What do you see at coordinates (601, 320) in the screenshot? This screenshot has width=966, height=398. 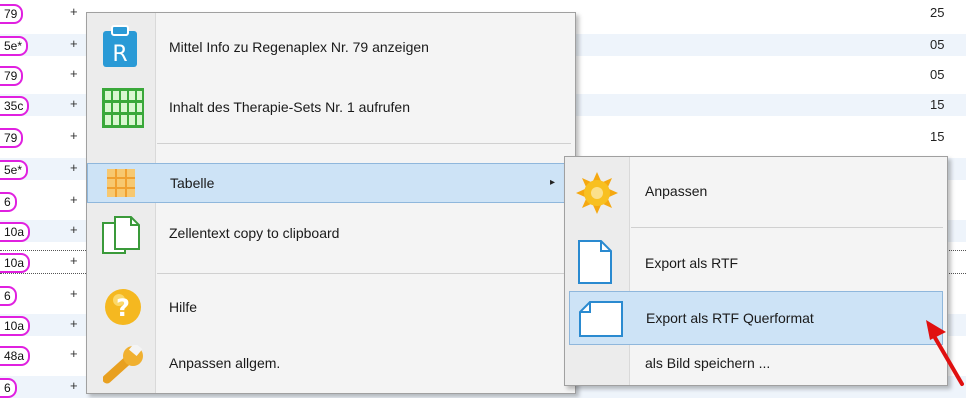 I see `document-landscape-icon` at bounding box center [601, 320].